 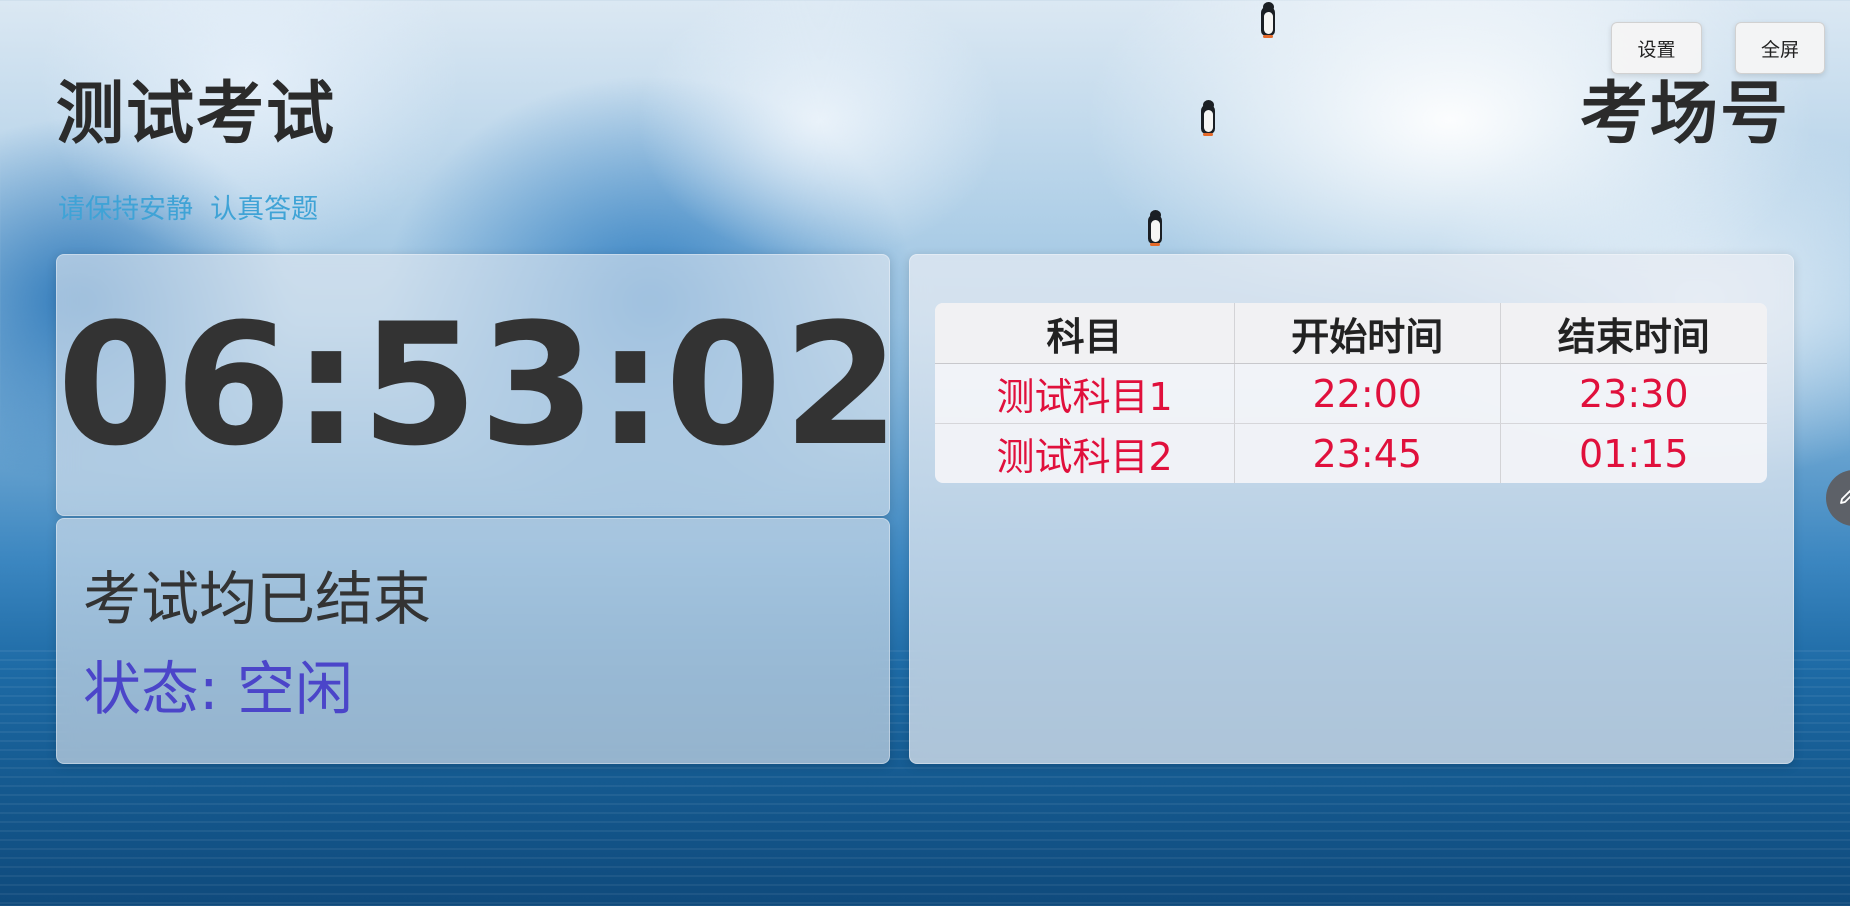 I want to click on status-panel: 考试均已结束 状态: 空闲, so click(x=473, y=641).